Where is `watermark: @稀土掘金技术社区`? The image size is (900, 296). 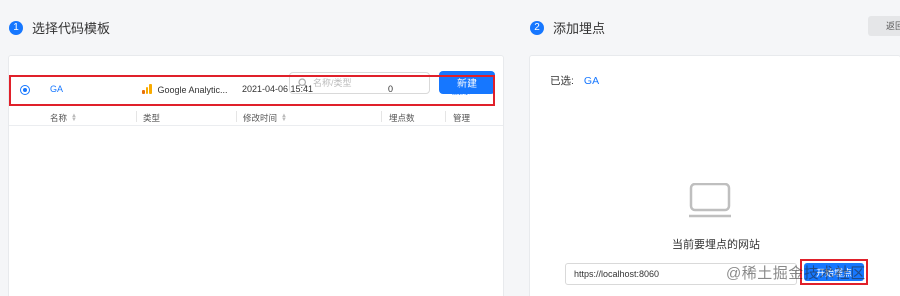 watermark: @稀土掘金技术社区 is located at coordinates (796, 273).